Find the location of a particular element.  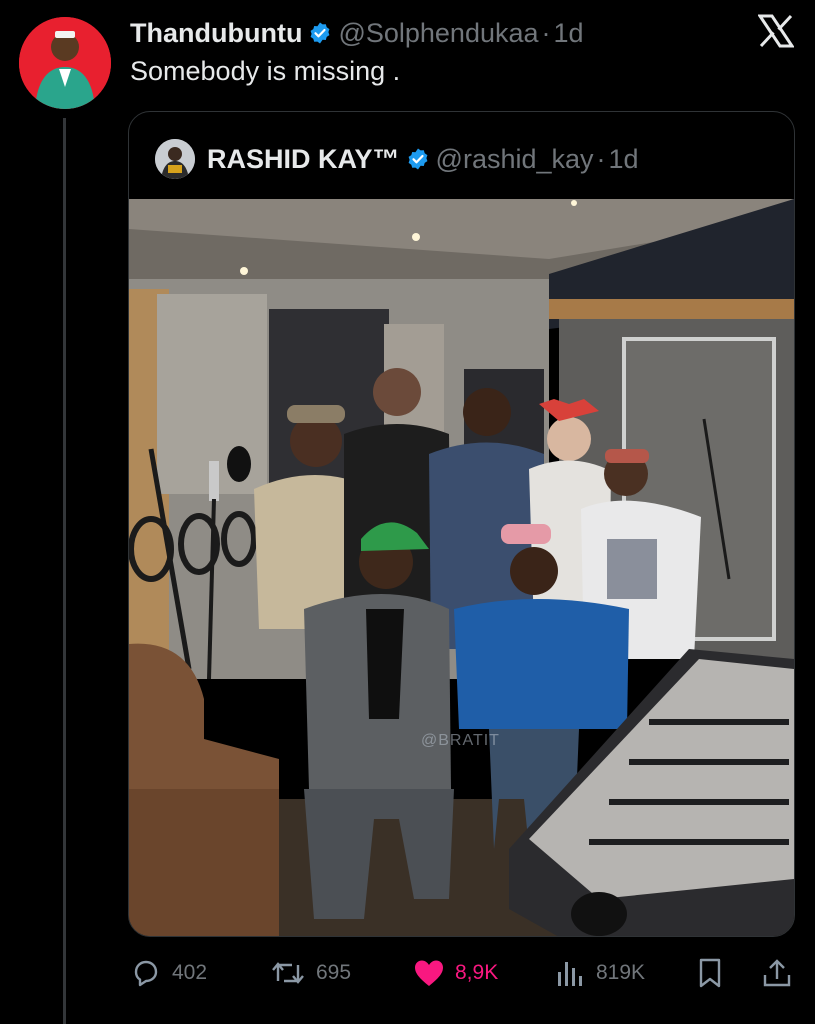

author-handle: @Solphendukaa is located at coordinates (438, 33).